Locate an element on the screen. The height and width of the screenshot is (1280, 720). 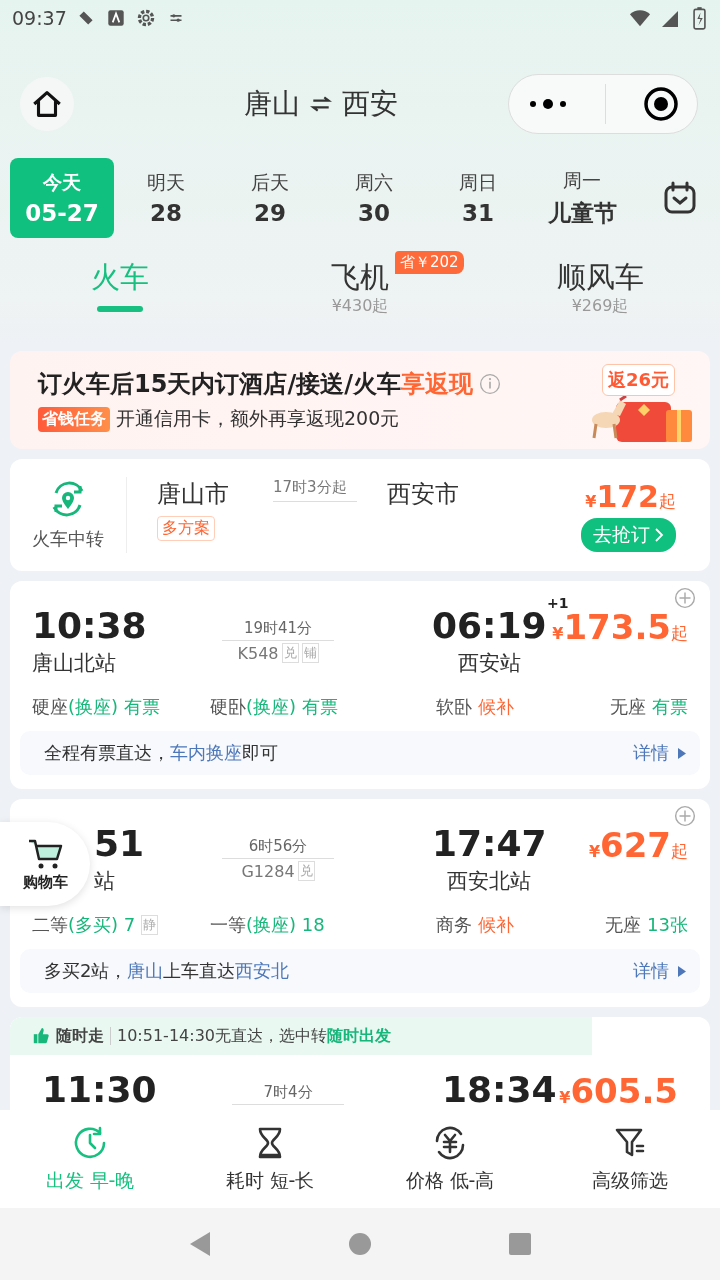
quiet-tag: 静 is located at coordinates (150, 925).